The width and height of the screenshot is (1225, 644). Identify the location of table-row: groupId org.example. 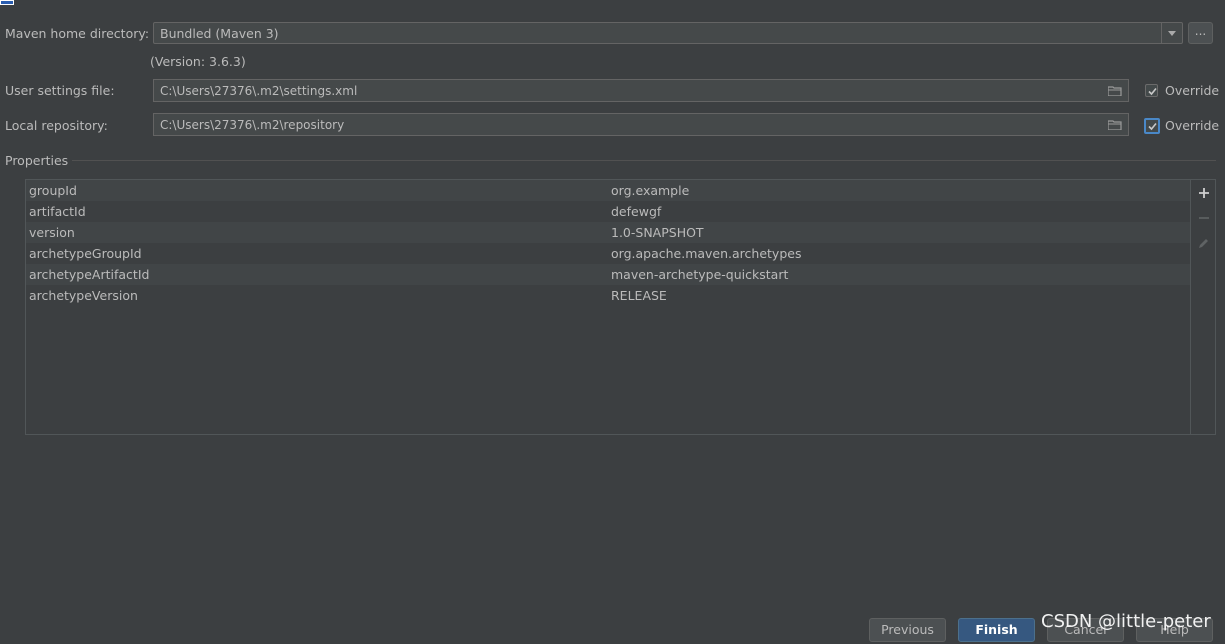
(608, 190).